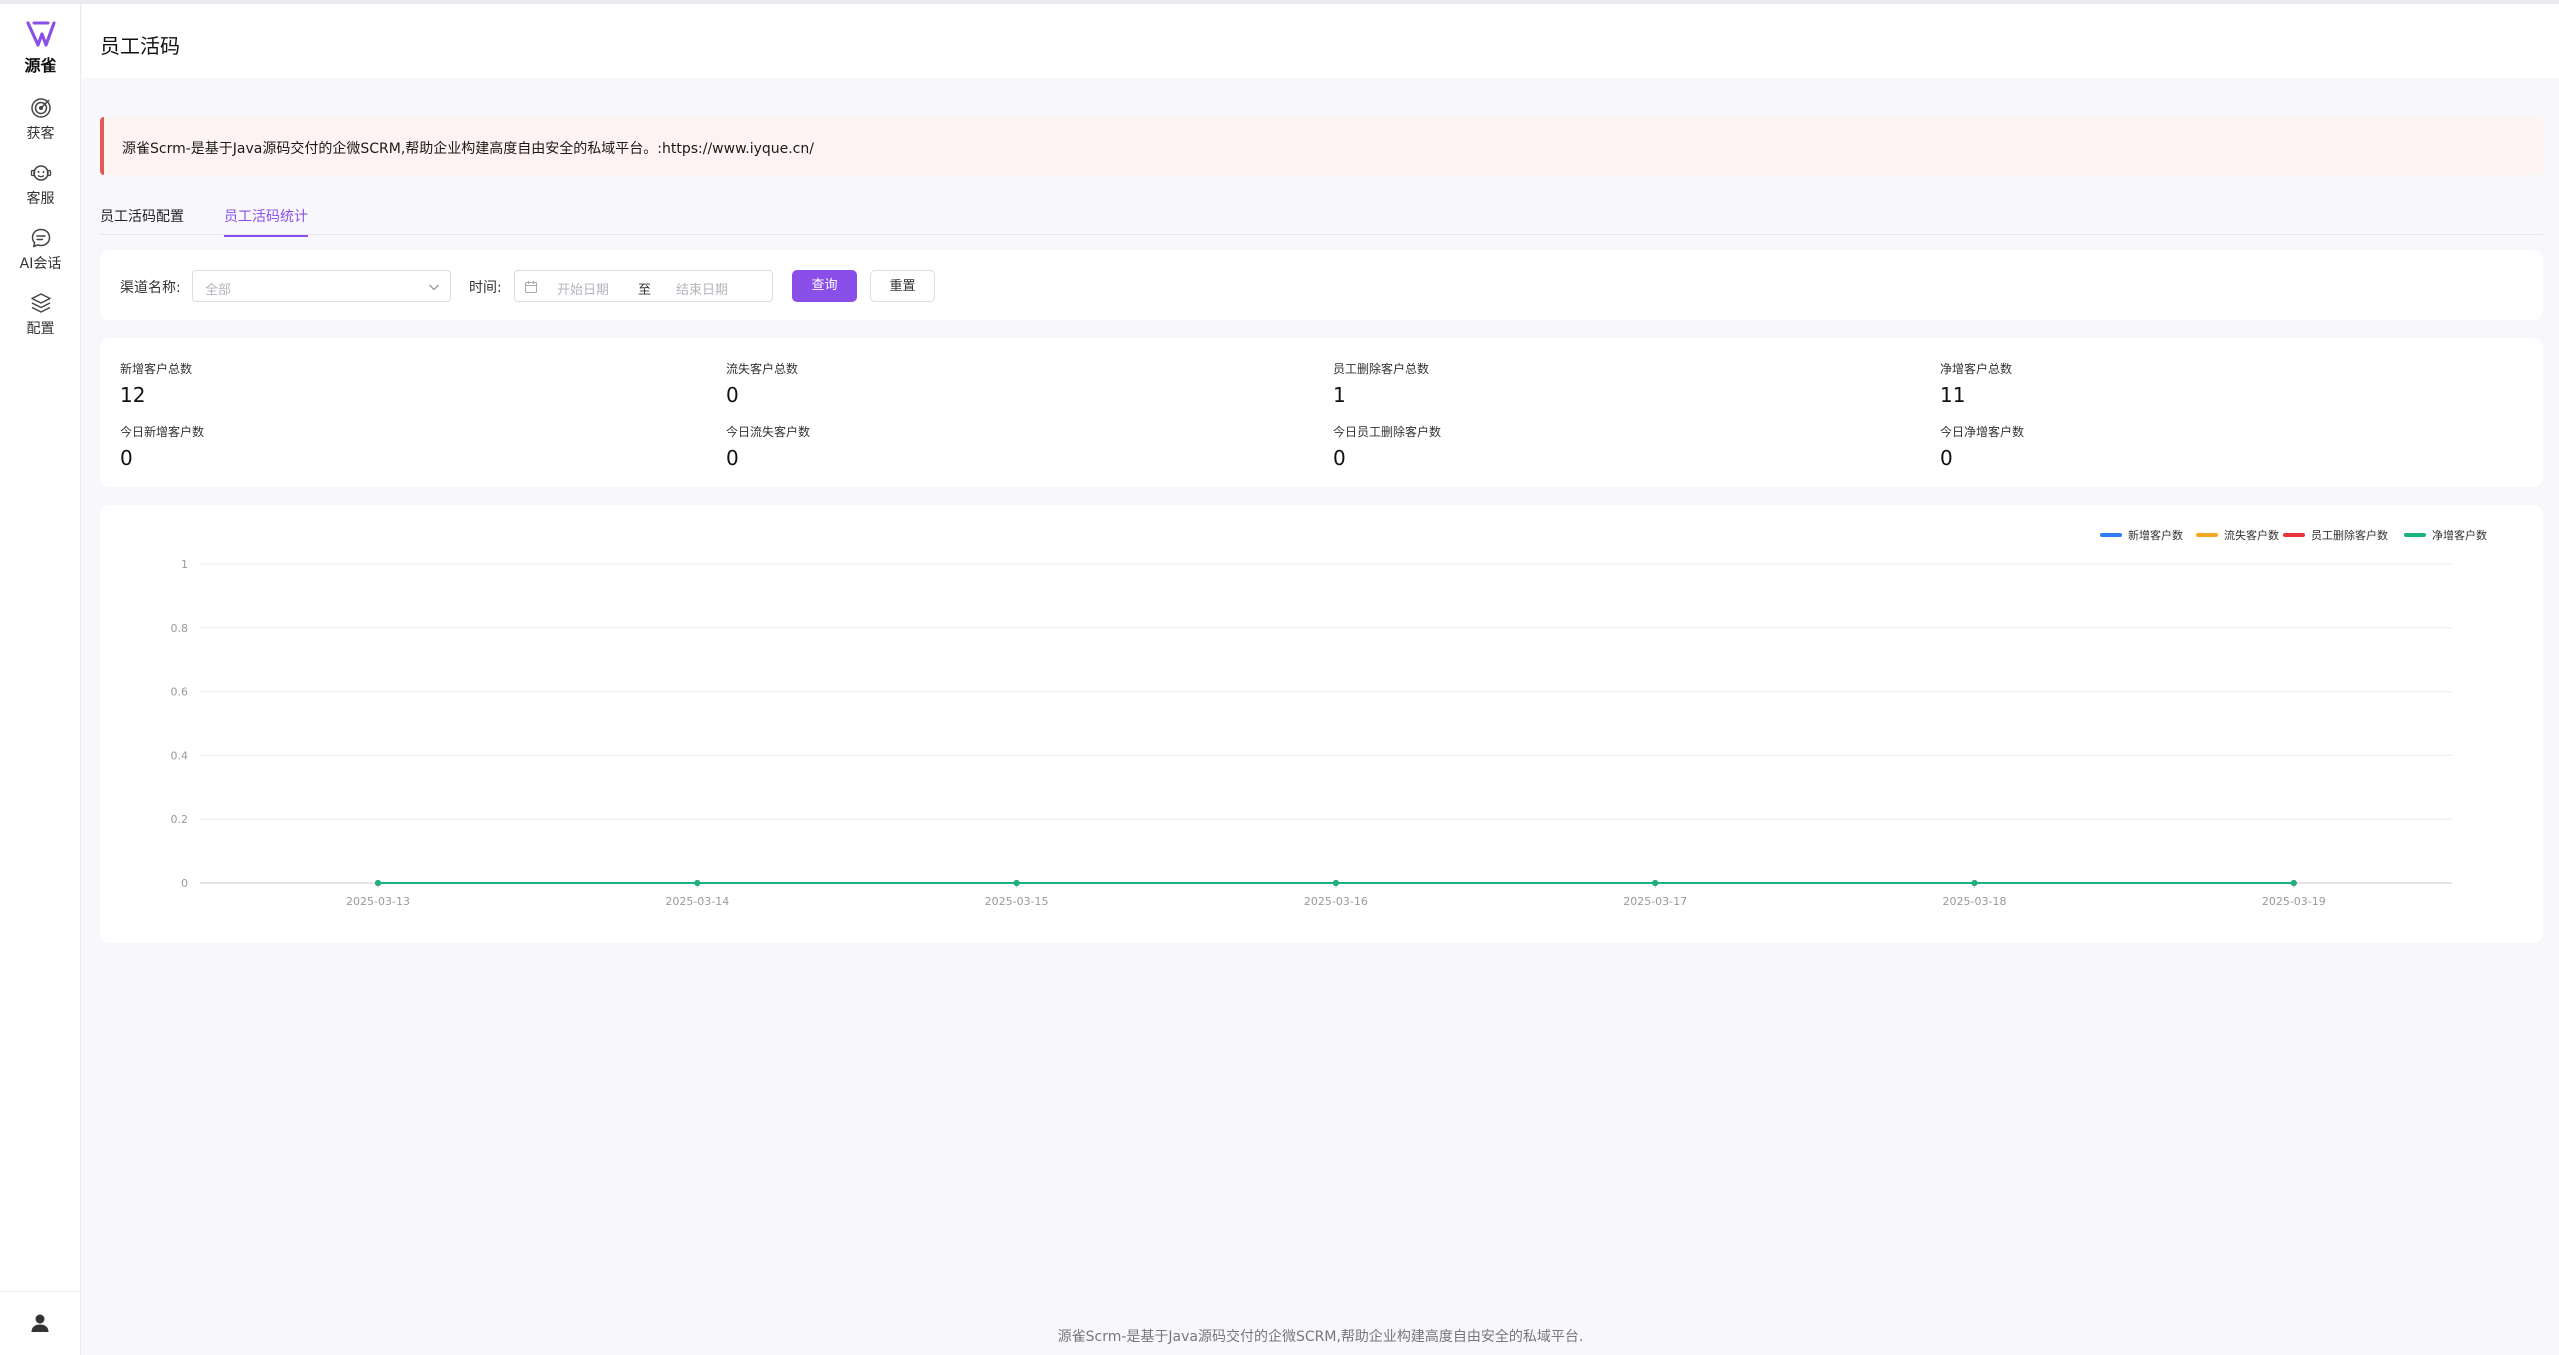 The width and height of the screenshot is (2559, 1355). Describe the element at coordinates (926, 383) in the screenshot. I see `stat-total-lost: 流失客户总数 0` at that location.